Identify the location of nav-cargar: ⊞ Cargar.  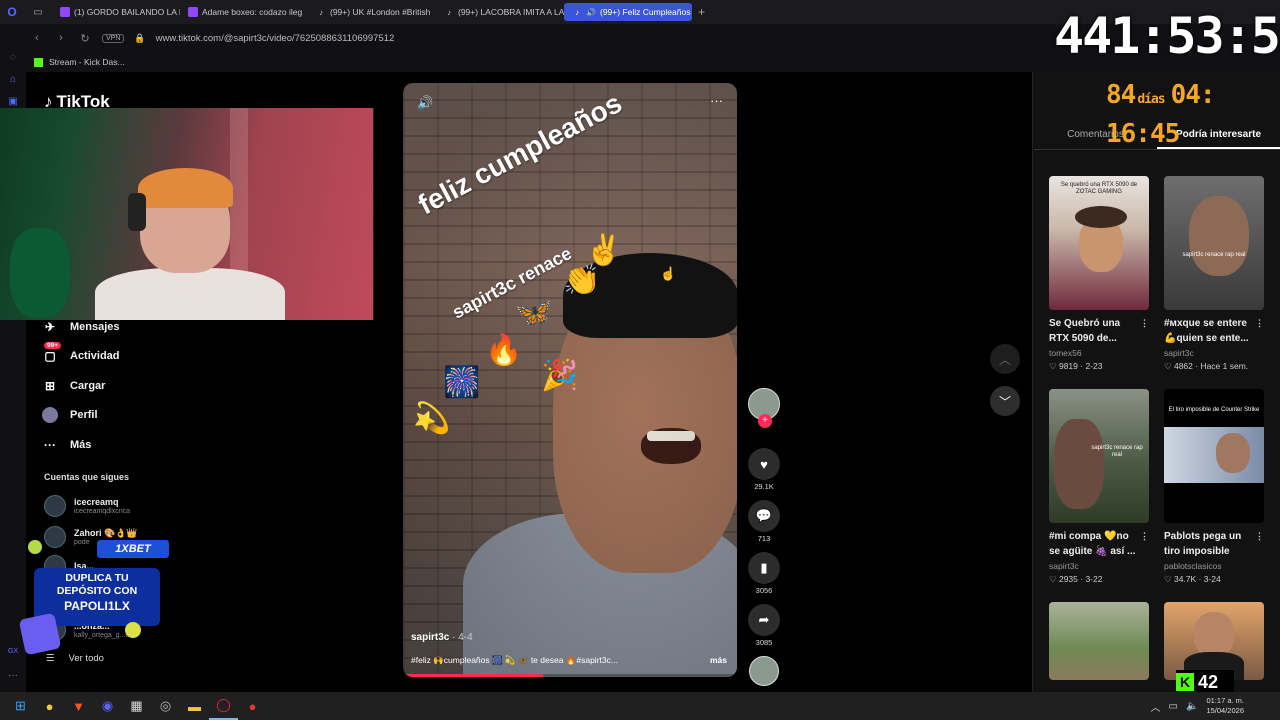
(127, 386).